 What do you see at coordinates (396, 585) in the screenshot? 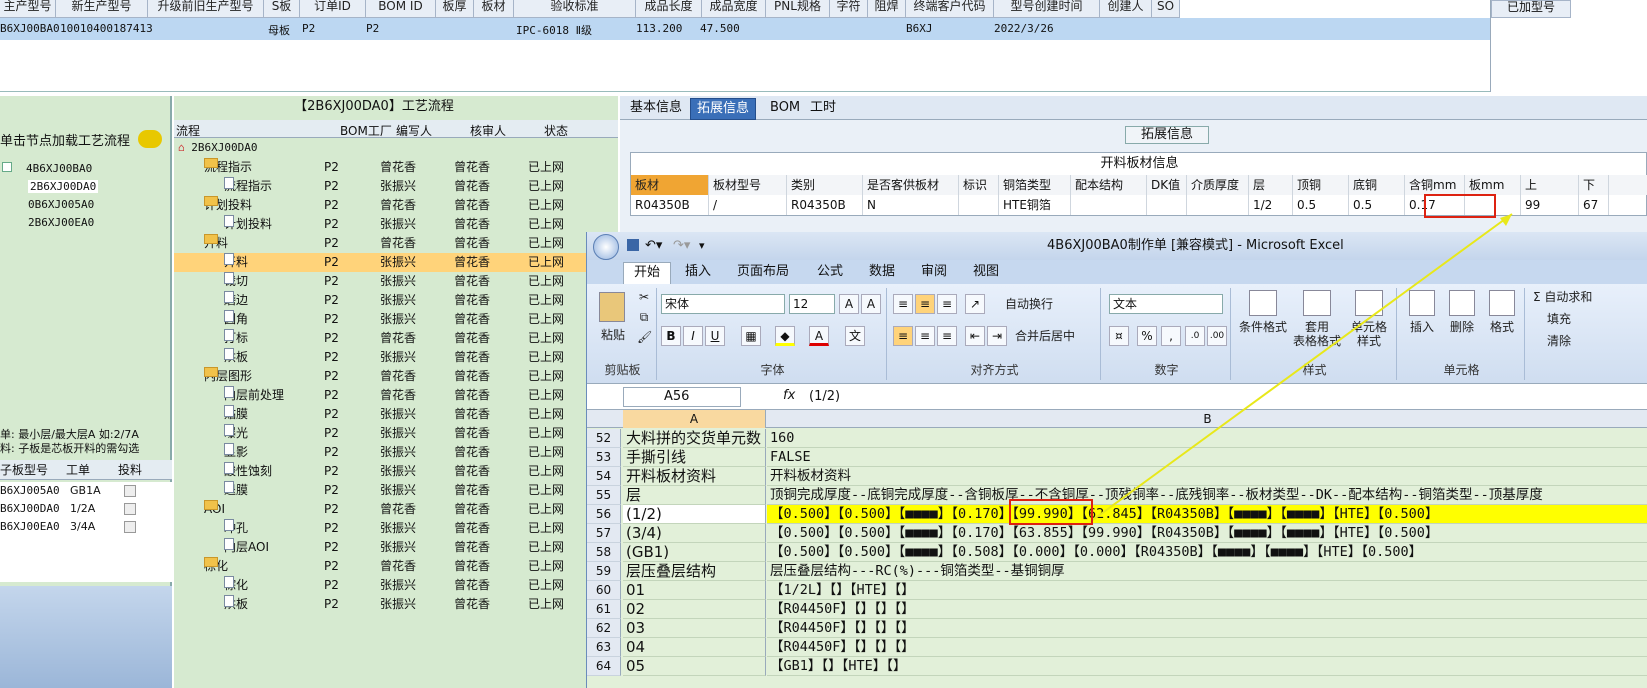
I see `flow-row: 棕化 P2 张振兴 曾花香 已上网` at bounding box center [396, 585].